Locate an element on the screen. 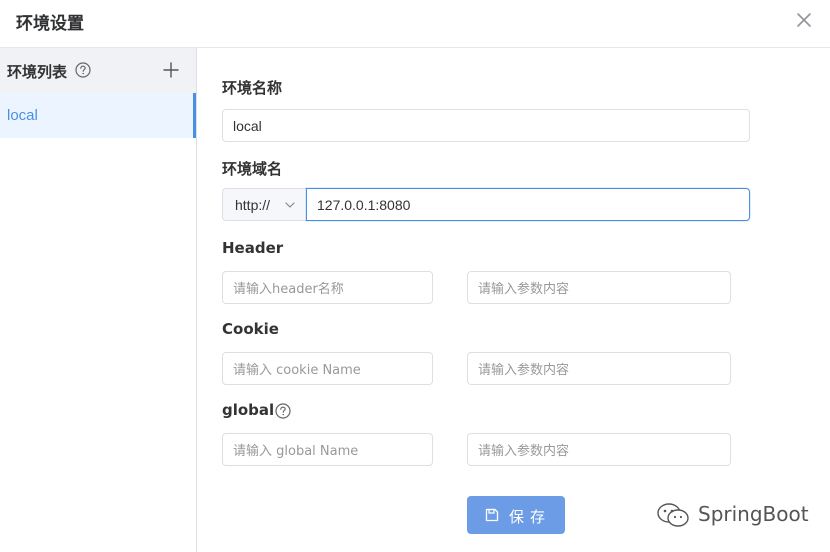 This screenshot has width=830, height=552. watermark-text: SpringBoot is located at coordinates (753, 514).